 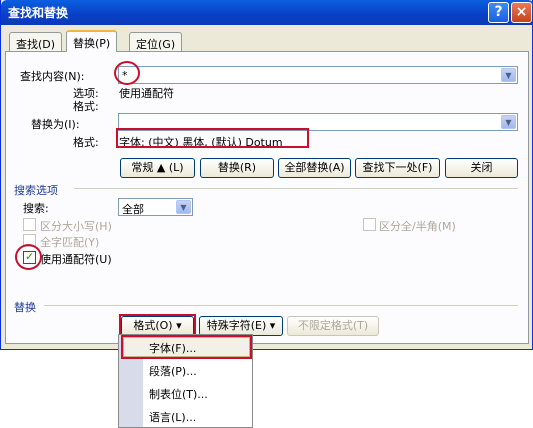 I want to click on replace-format-label: 格式:, so click(x=86, y=142).